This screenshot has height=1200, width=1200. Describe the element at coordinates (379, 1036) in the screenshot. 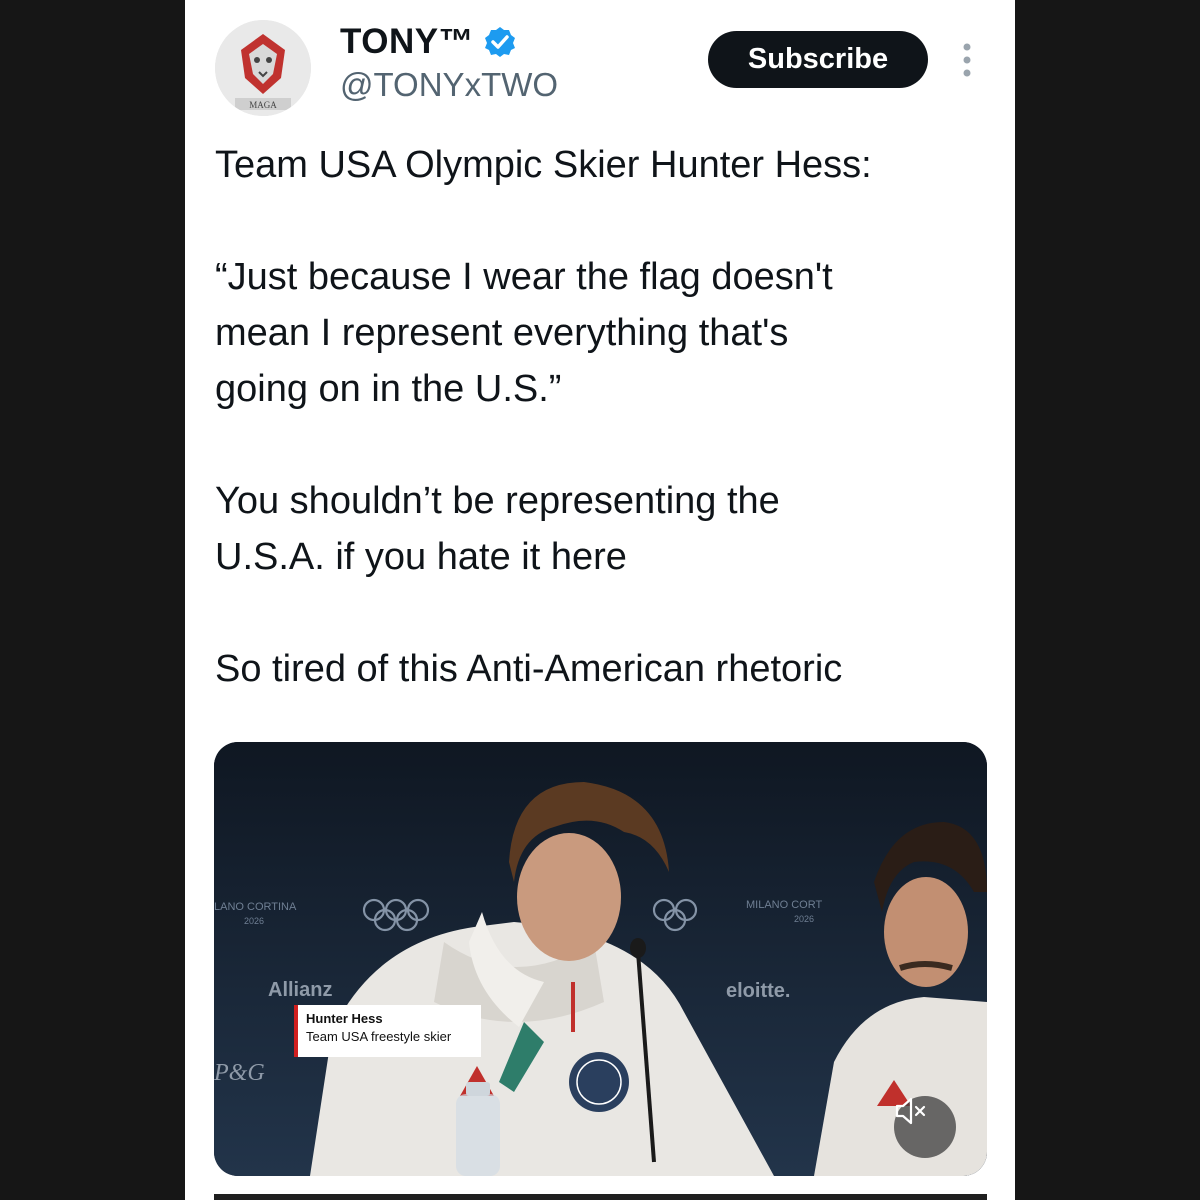

I see `caption-role: Team USA freestyle skier` at that location.